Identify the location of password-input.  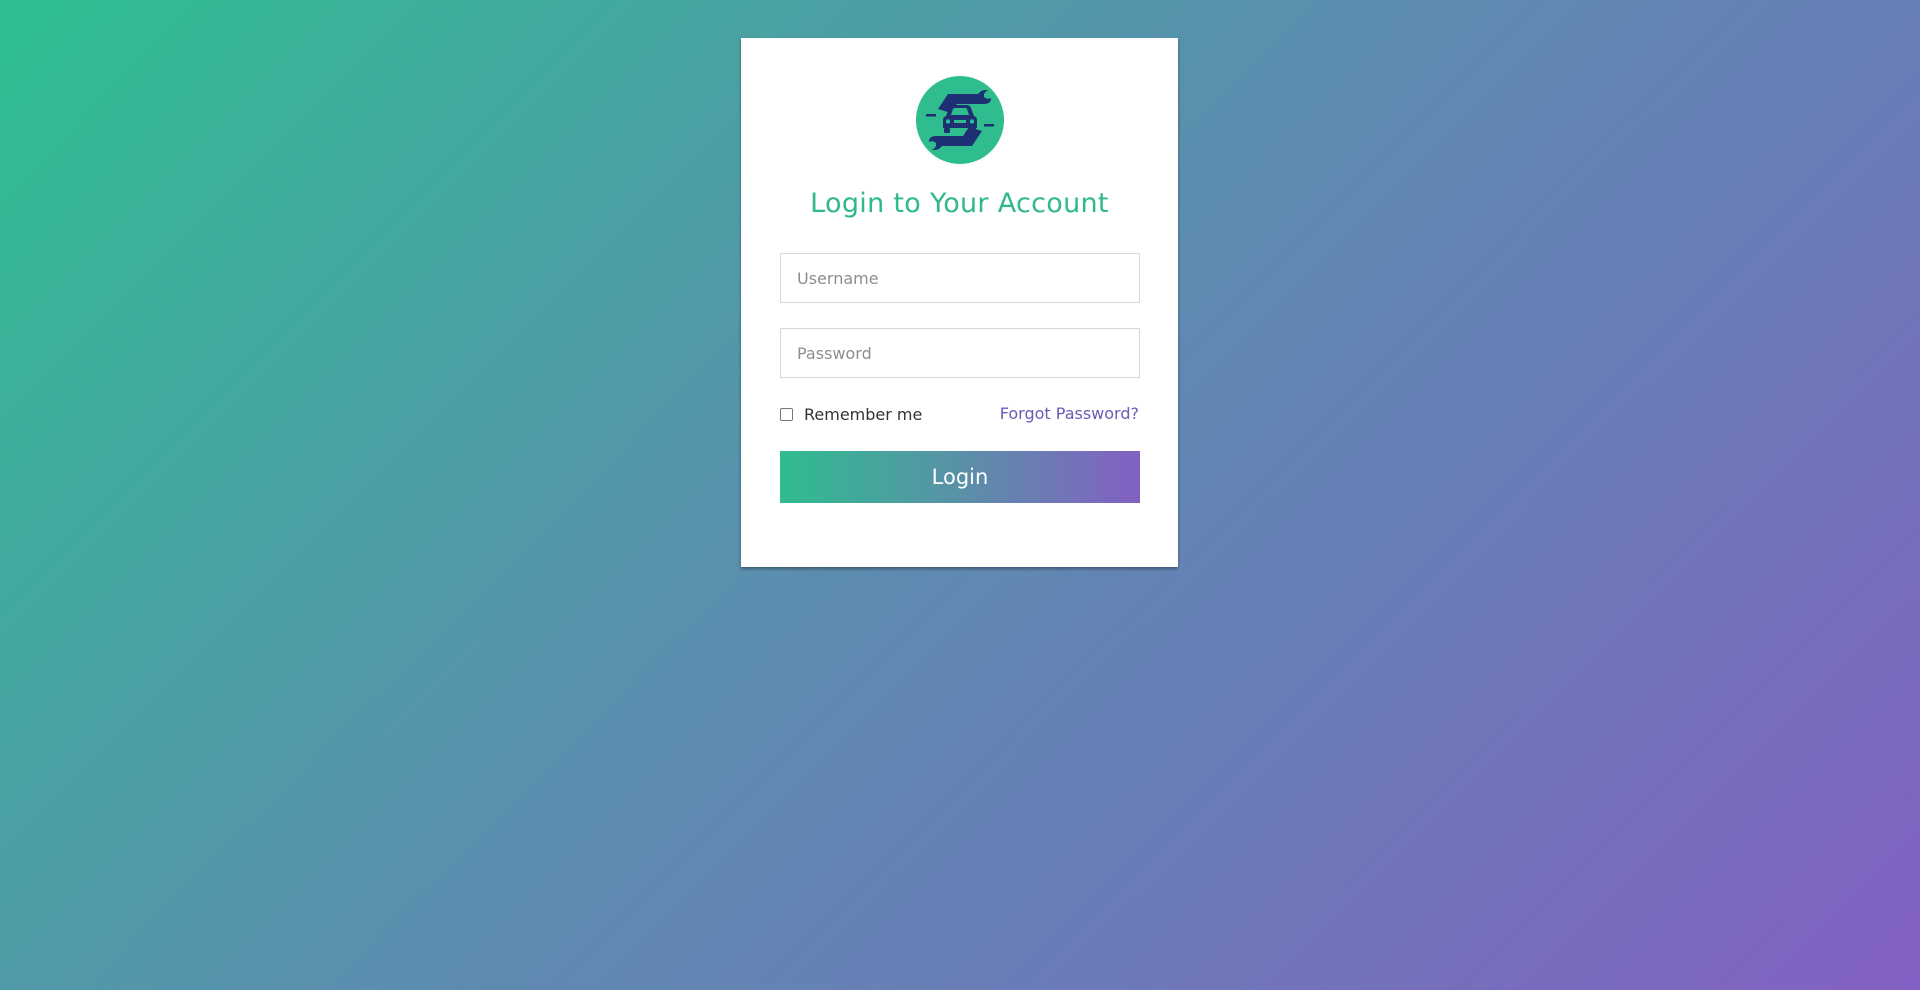
(960, 353).